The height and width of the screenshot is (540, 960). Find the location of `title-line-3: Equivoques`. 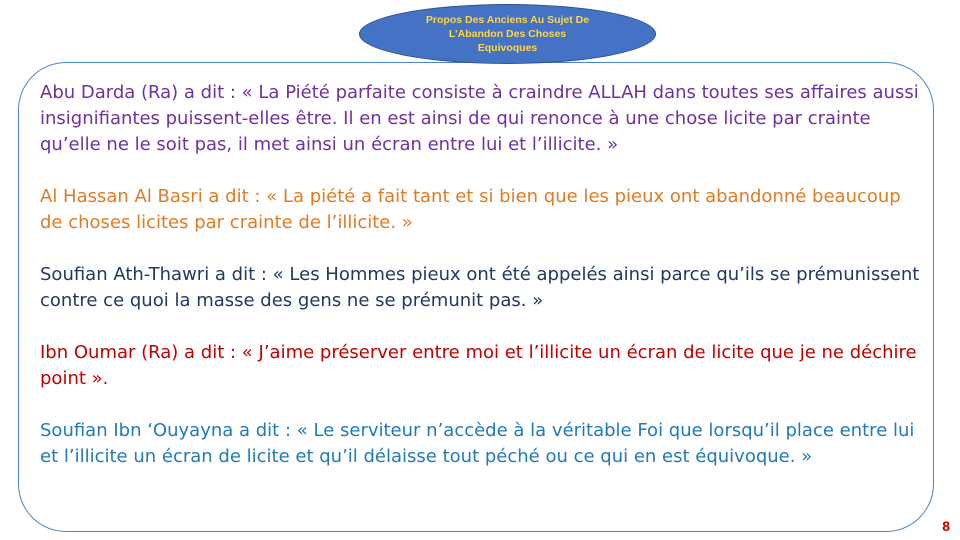

title-line-3: Equivoques is located at coordinates (507, 48).